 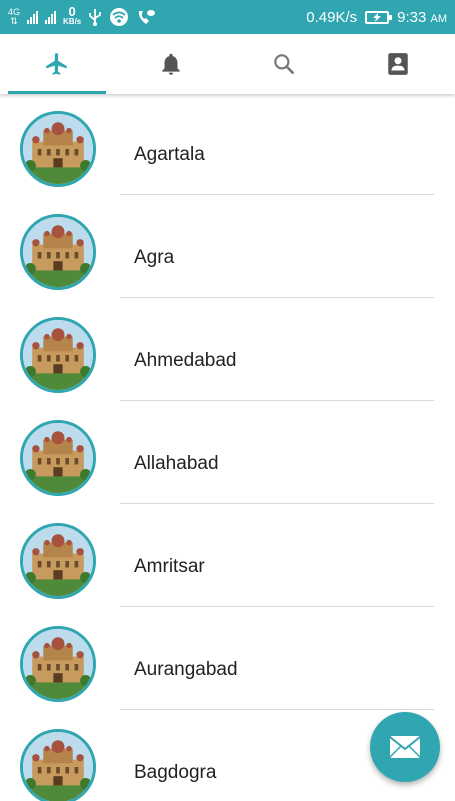 I want to click on city-name: Agra, so click(x=154, y=257).